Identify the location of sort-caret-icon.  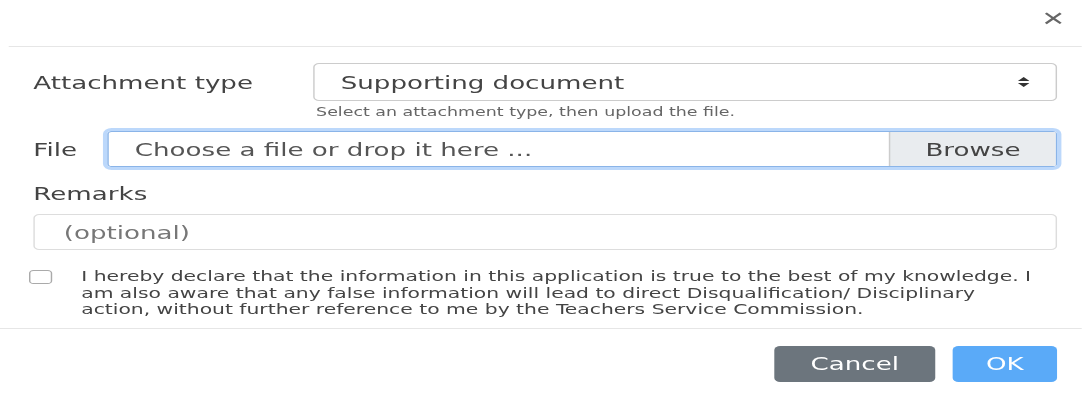
(1023, 82).